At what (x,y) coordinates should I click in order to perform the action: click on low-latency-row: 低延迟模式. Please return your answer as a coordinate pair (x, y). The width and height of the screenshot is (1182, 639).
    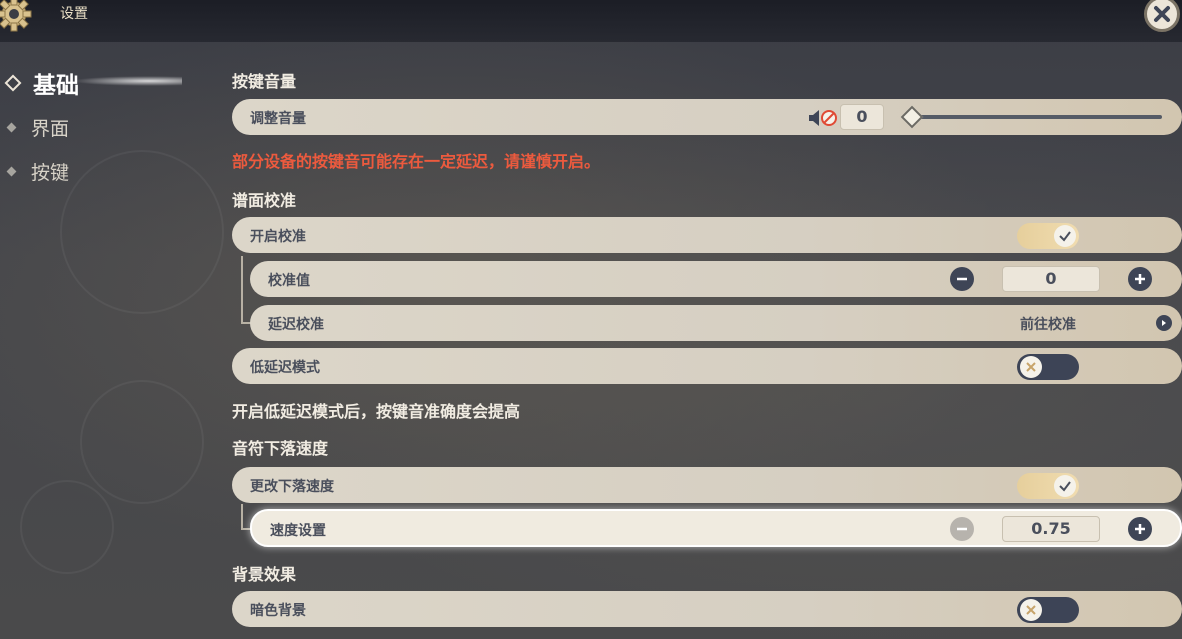
    Looking at the image, I should click on (707, 366).